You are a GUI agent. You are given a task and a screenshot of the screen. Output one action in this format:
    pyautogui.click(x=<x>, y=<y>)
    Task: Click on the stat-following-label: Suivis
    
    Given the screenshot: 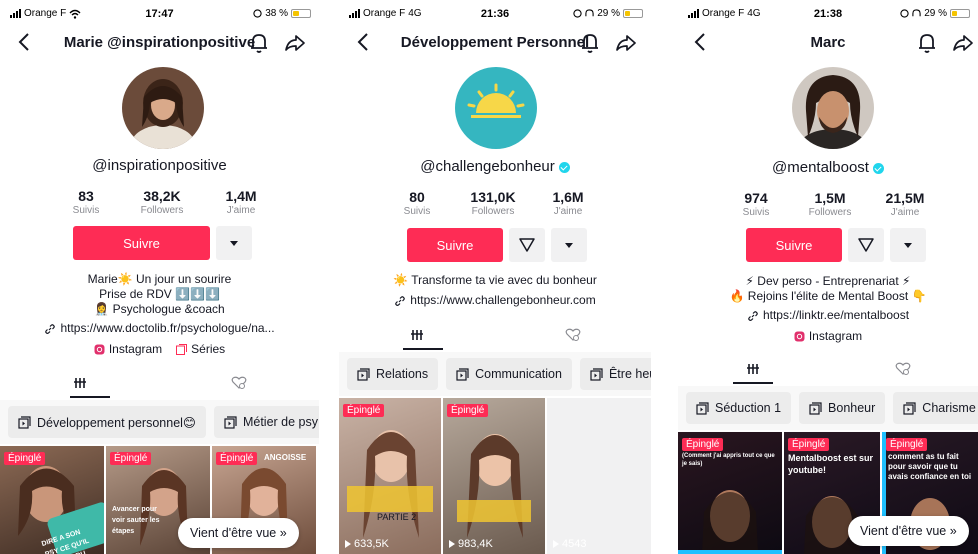 What is the action you would take?
    pyautogui.click(x=756, y=212)
    